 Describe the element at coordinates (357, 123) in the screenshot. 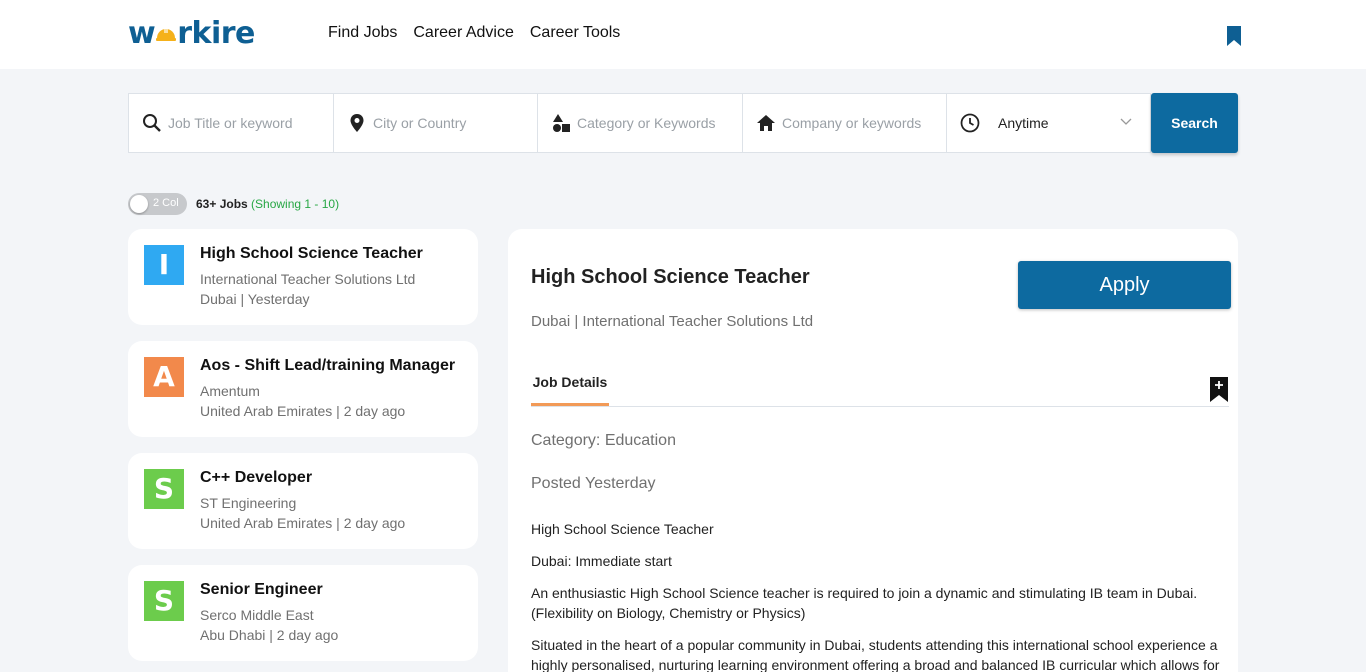

I see `location-pin-icon` at that location.